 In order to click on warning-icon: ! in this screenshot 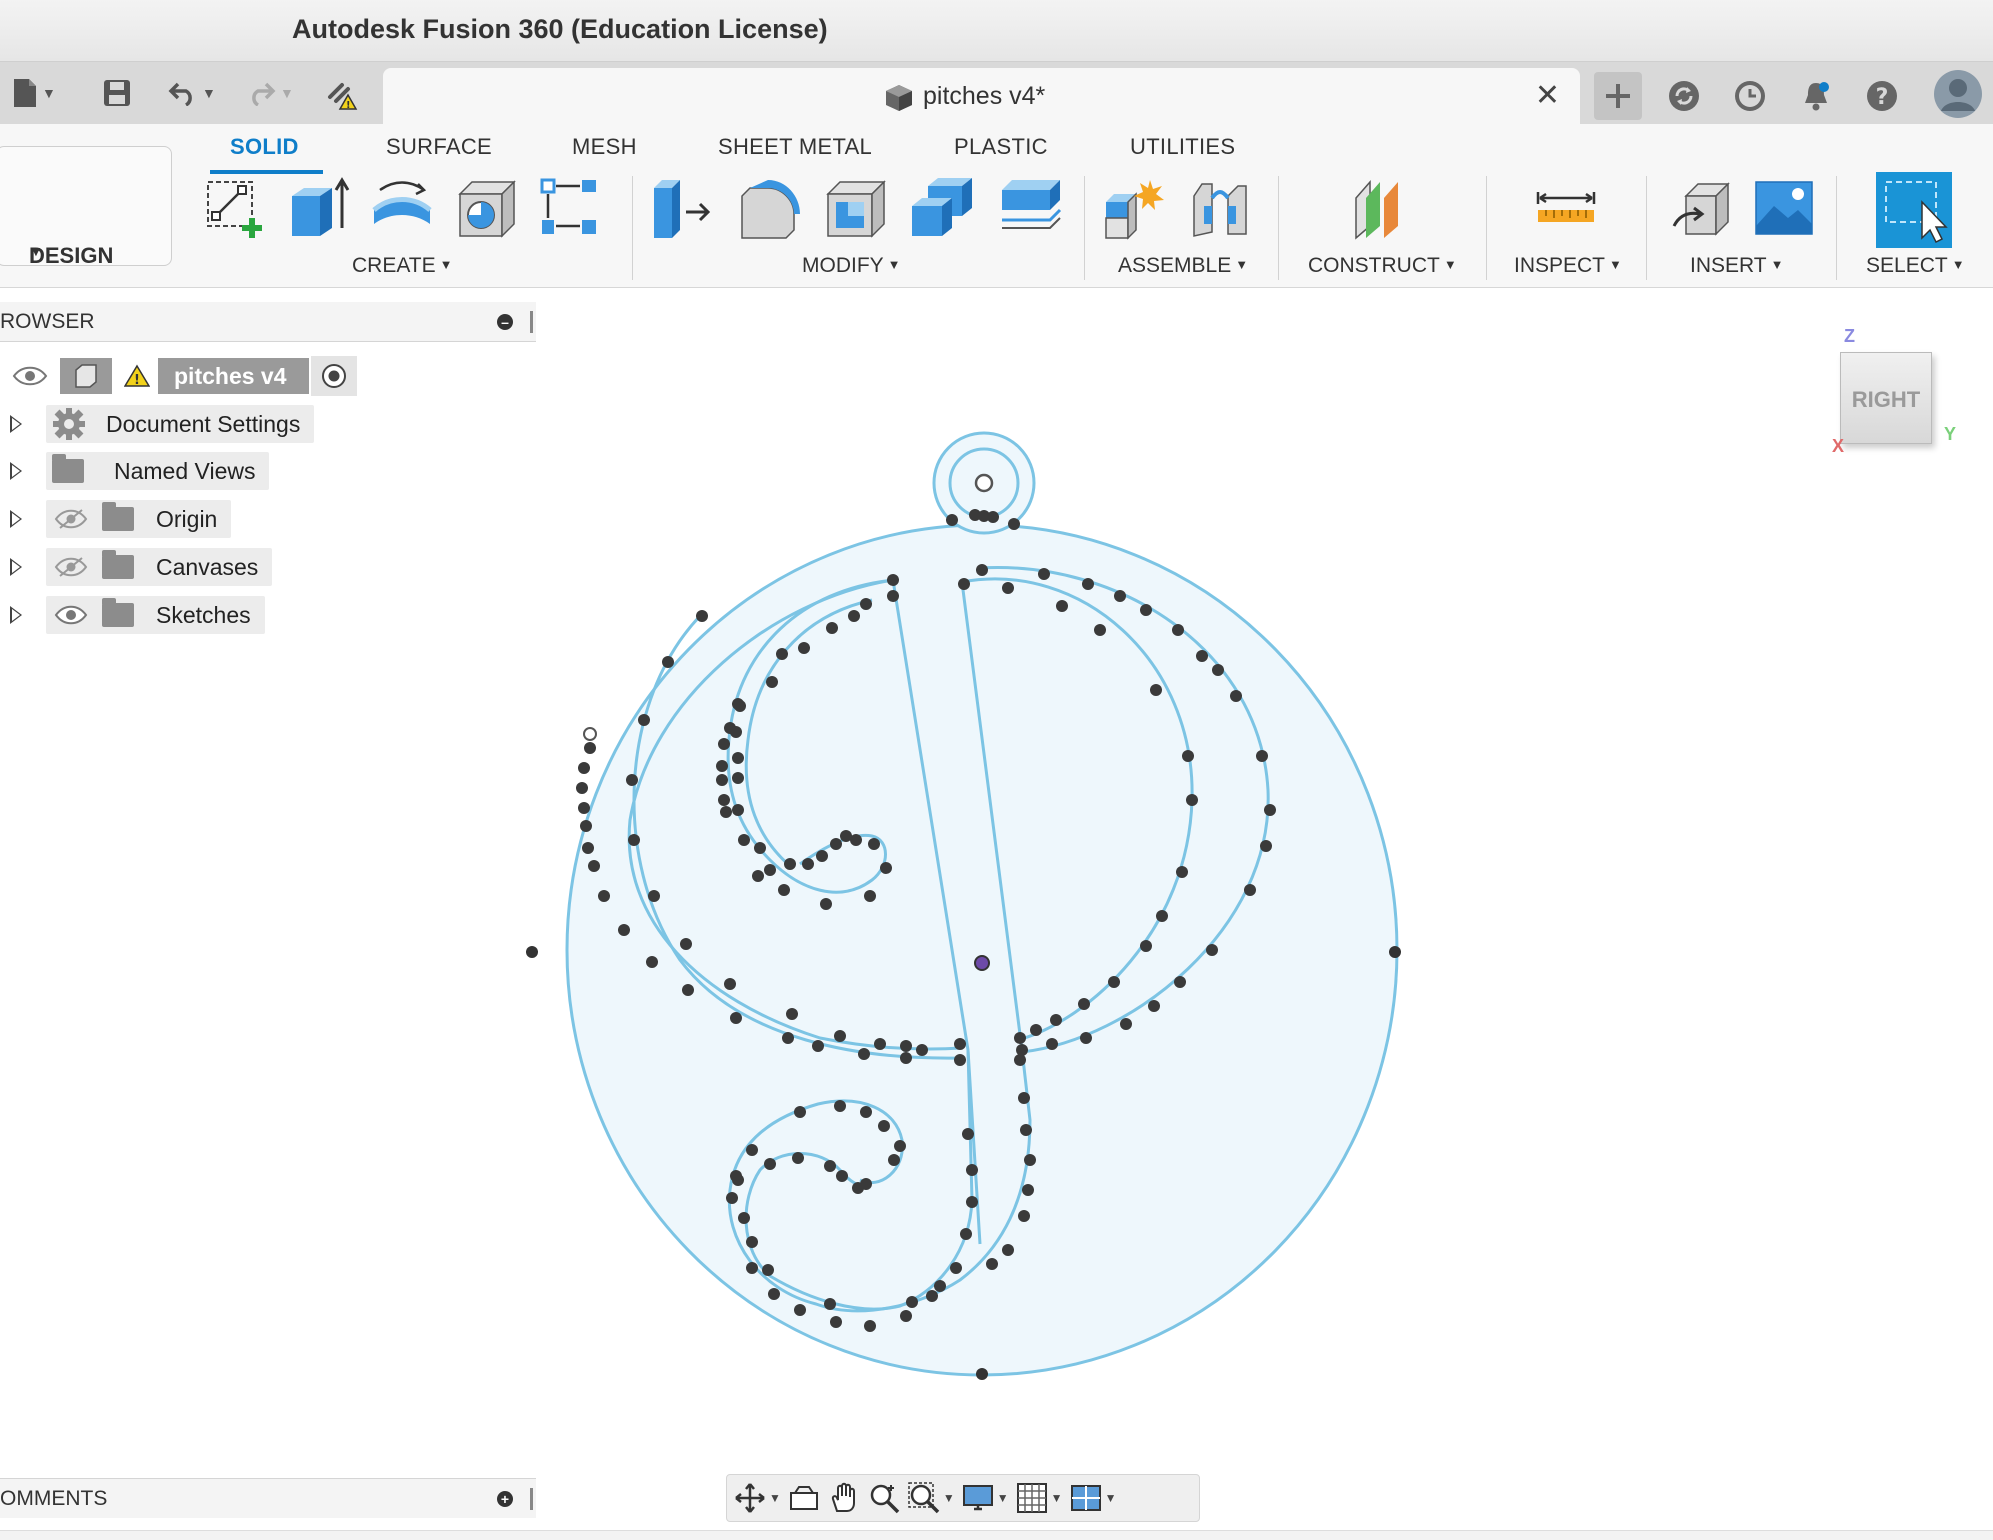, I will do `click(137, 376)`.